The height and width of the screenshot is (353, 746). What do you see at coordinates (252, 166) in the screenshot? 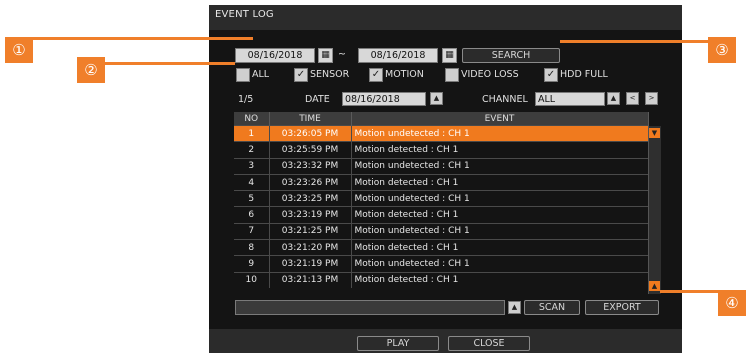
I see `row-no: 3` at bounding box center [252, 166].